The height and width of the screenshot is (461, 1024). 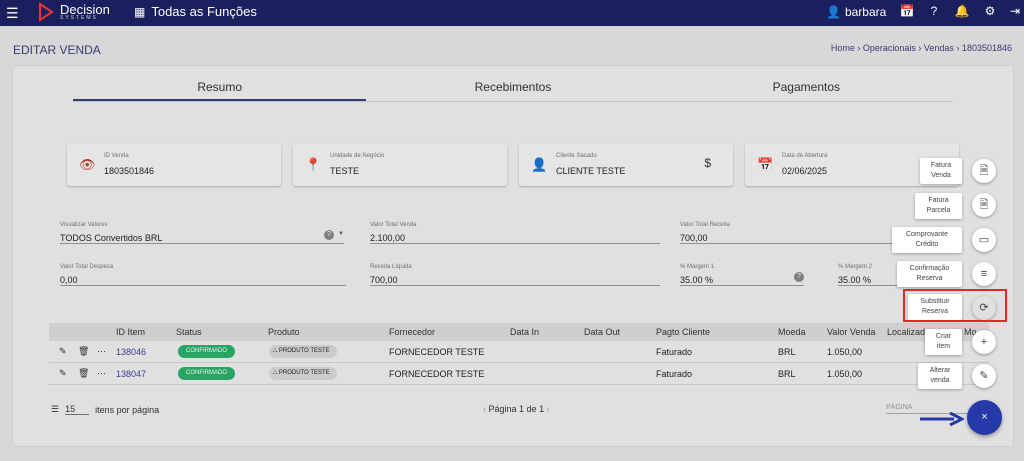 I want to click on field-label: % Margem 1, so click(x=697, y=267).